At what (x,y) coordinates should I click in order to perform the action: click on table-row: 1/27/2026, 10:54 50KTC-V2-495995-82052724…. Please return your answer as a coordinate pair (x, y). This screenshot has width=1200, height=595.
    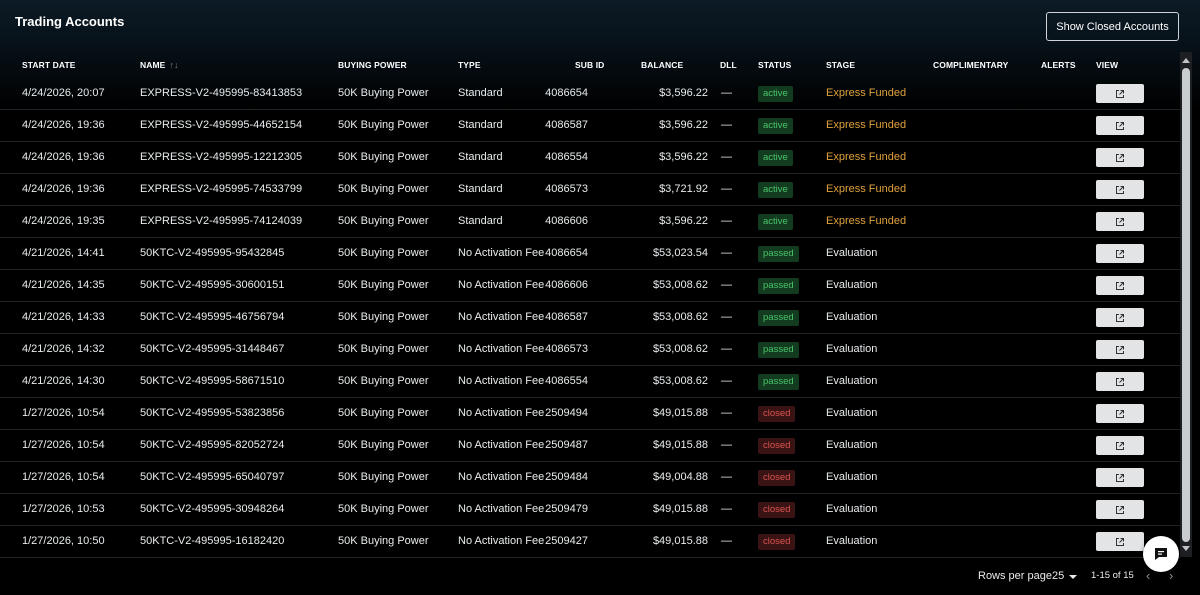
    Looking at the image, I should click on (590, 446).